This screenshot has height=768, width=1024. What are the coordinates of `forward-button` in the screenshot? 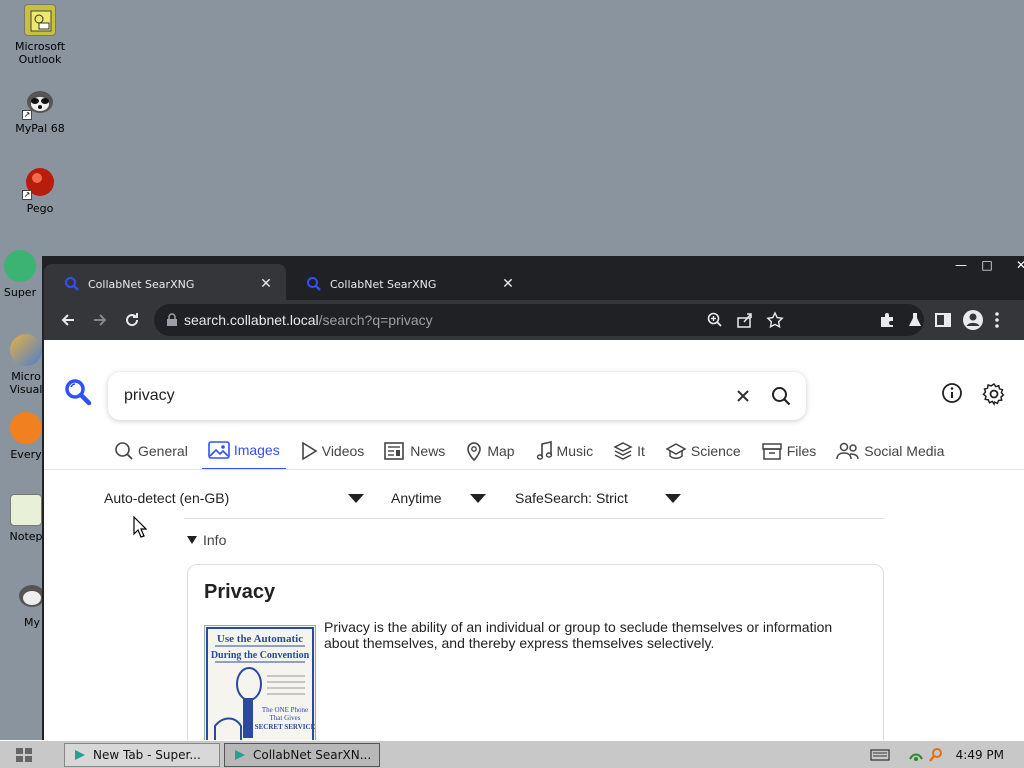 It's located at (100, 320).